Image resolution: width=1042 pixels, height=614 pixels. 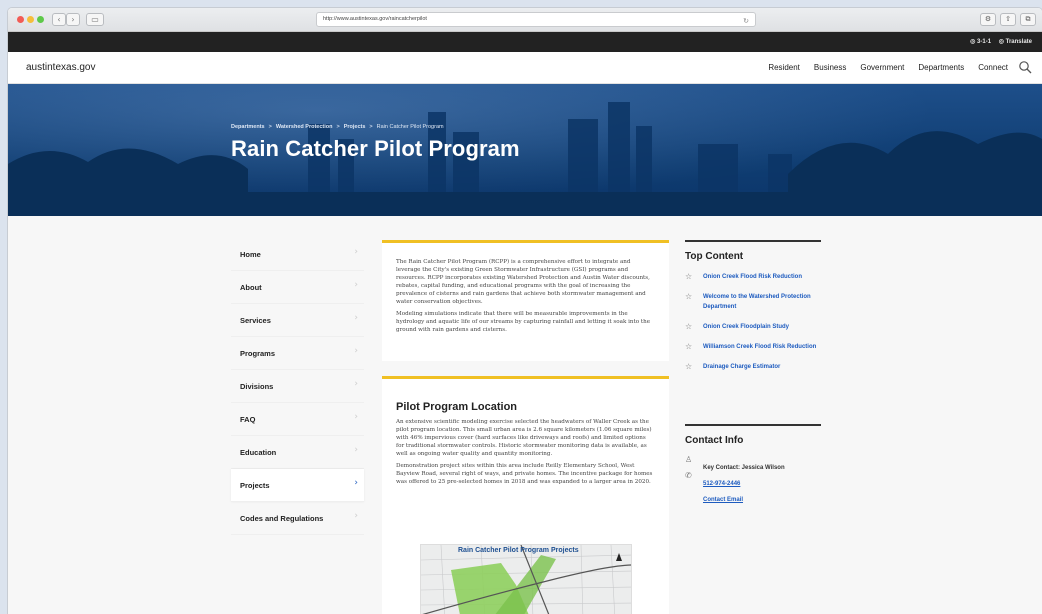 What do you see at coordinates (689, 459) in the screenshot?
I see `person-icon: ♙` at bounding box center [689, 459].